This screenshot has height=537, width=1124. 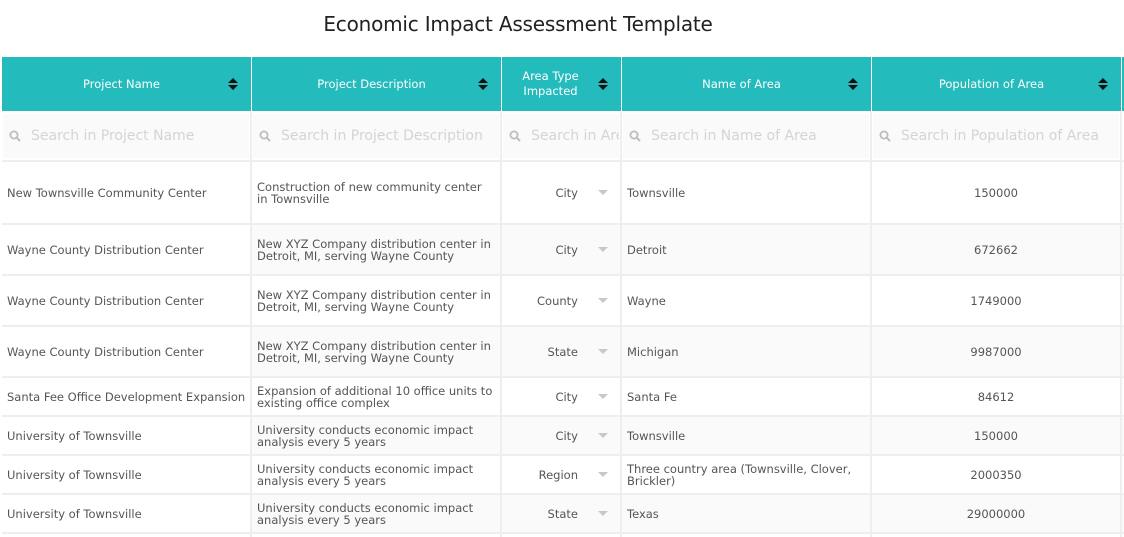 What do you see at coordinates (747, 300) in the screenshot?
I see `cell-area-name: Wayne` at bounding box center [747, 300].